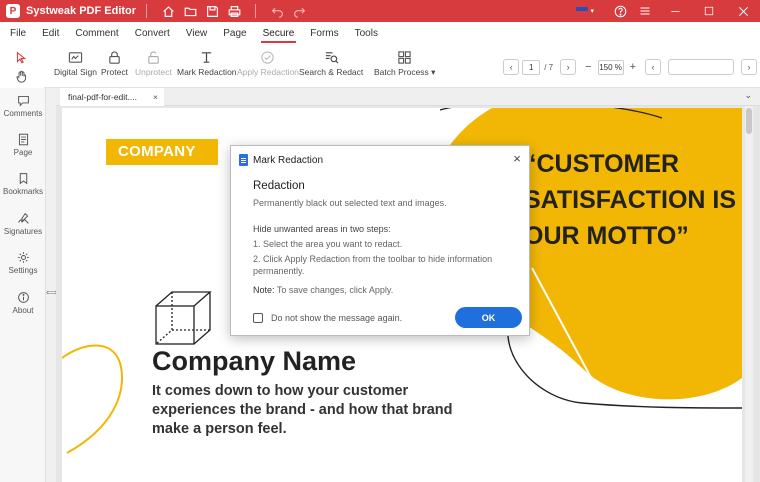 Image resolution: width=760 pixels, height=482 pixels. I want to click on save-icon, so click(212, 11).